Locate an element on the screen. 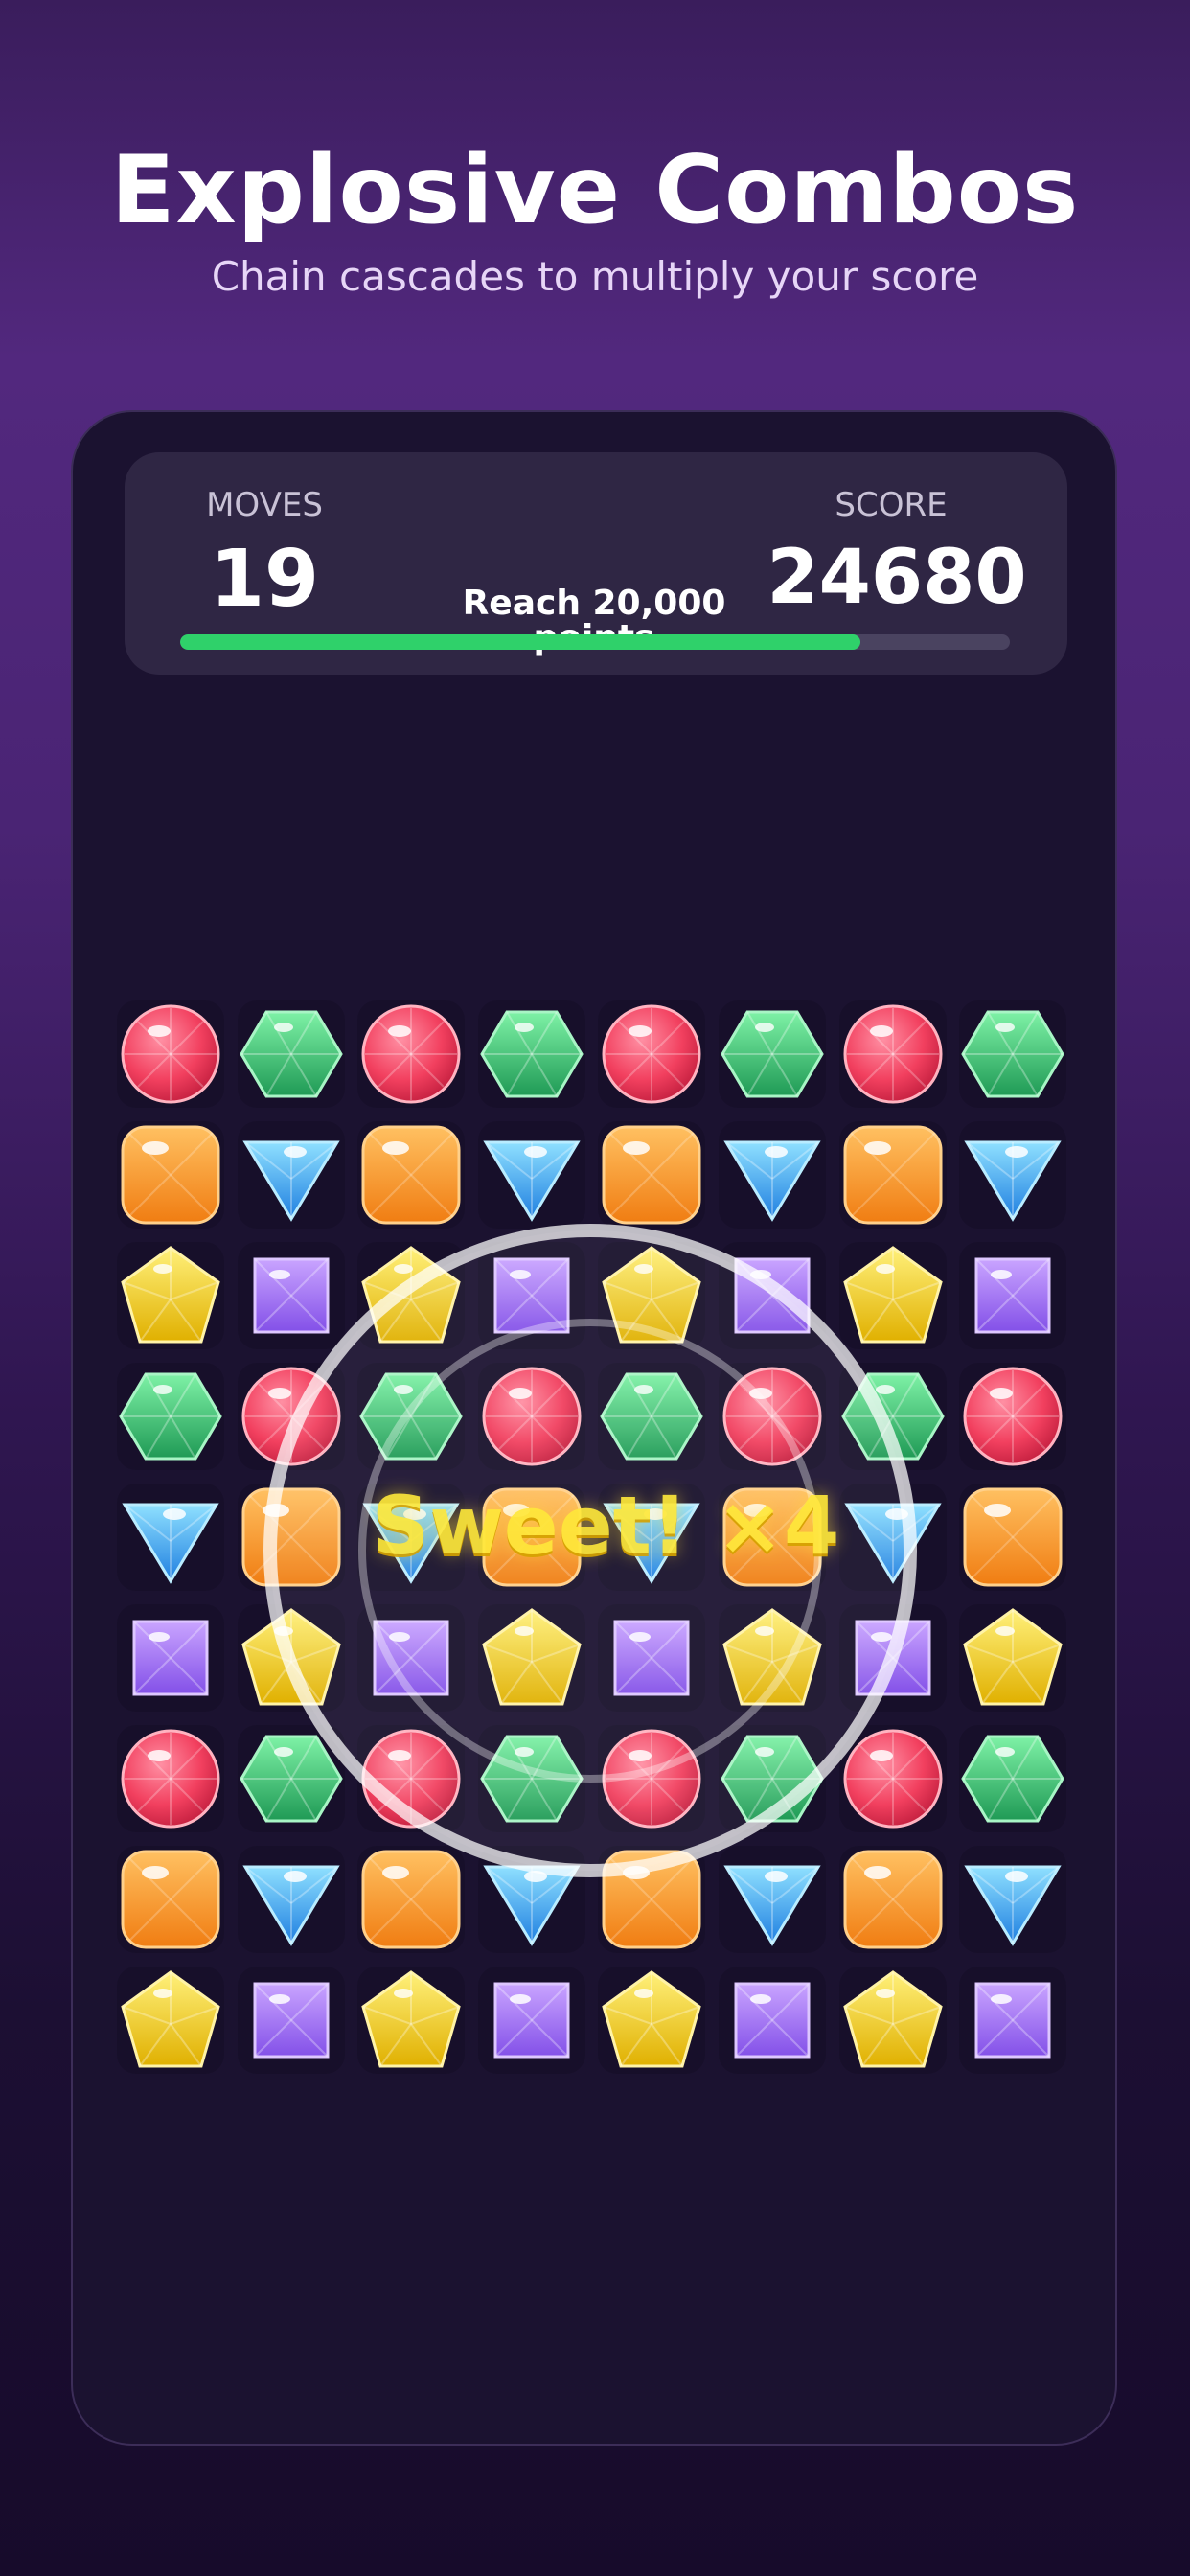  combo-popup-text: Sweet! ×4 is located at coordinates (606, 1526).